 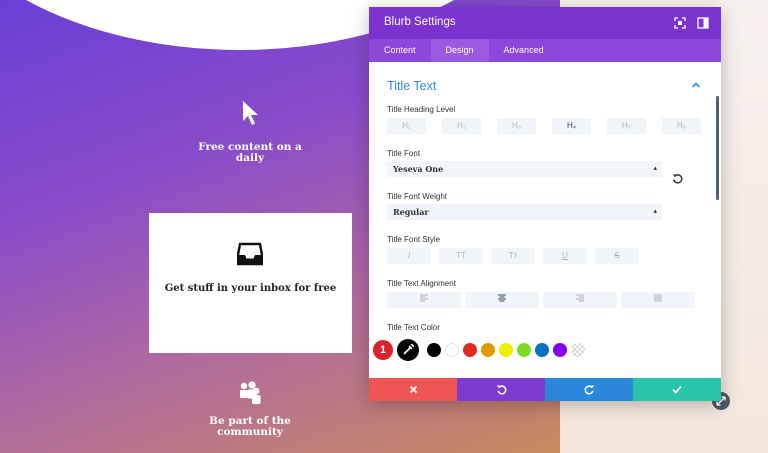 I want to click on title-font-weight-label: Title Font Weight, so click(x=417, y=196).